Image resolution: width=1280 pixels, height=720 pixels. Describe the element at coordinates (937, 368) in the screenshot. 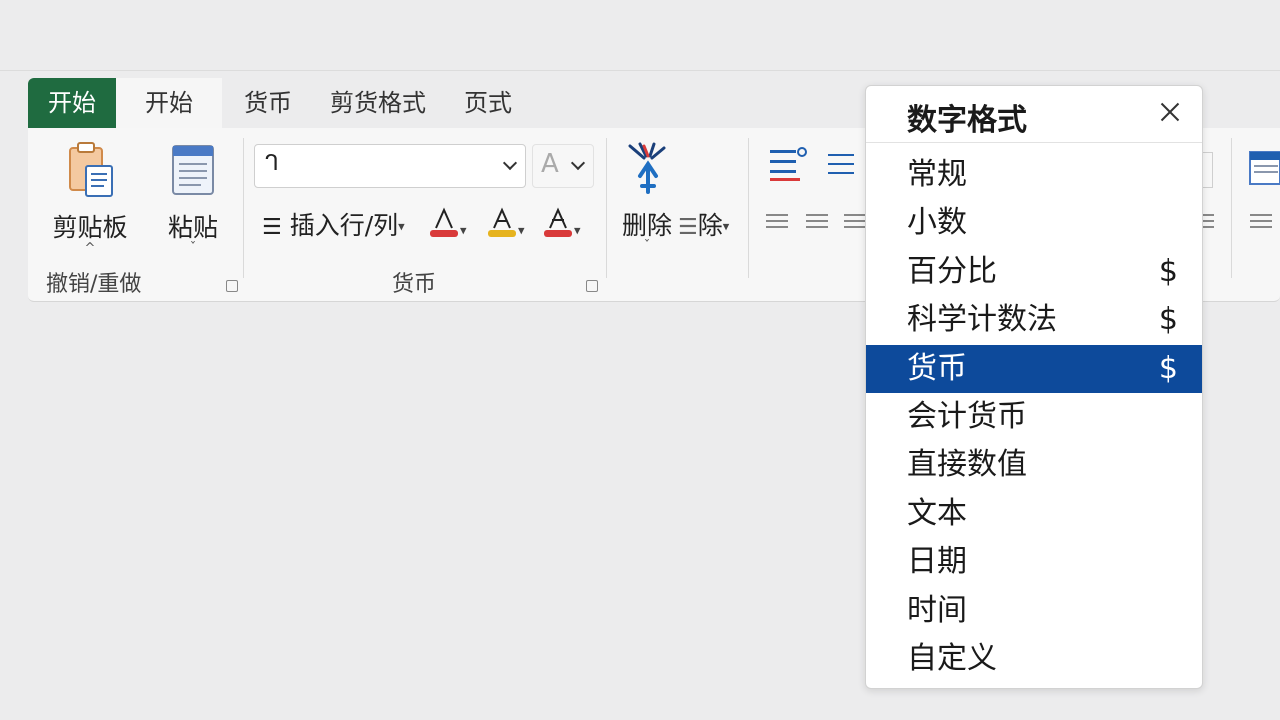

I see `number-format-item-label: 货币` at that location.